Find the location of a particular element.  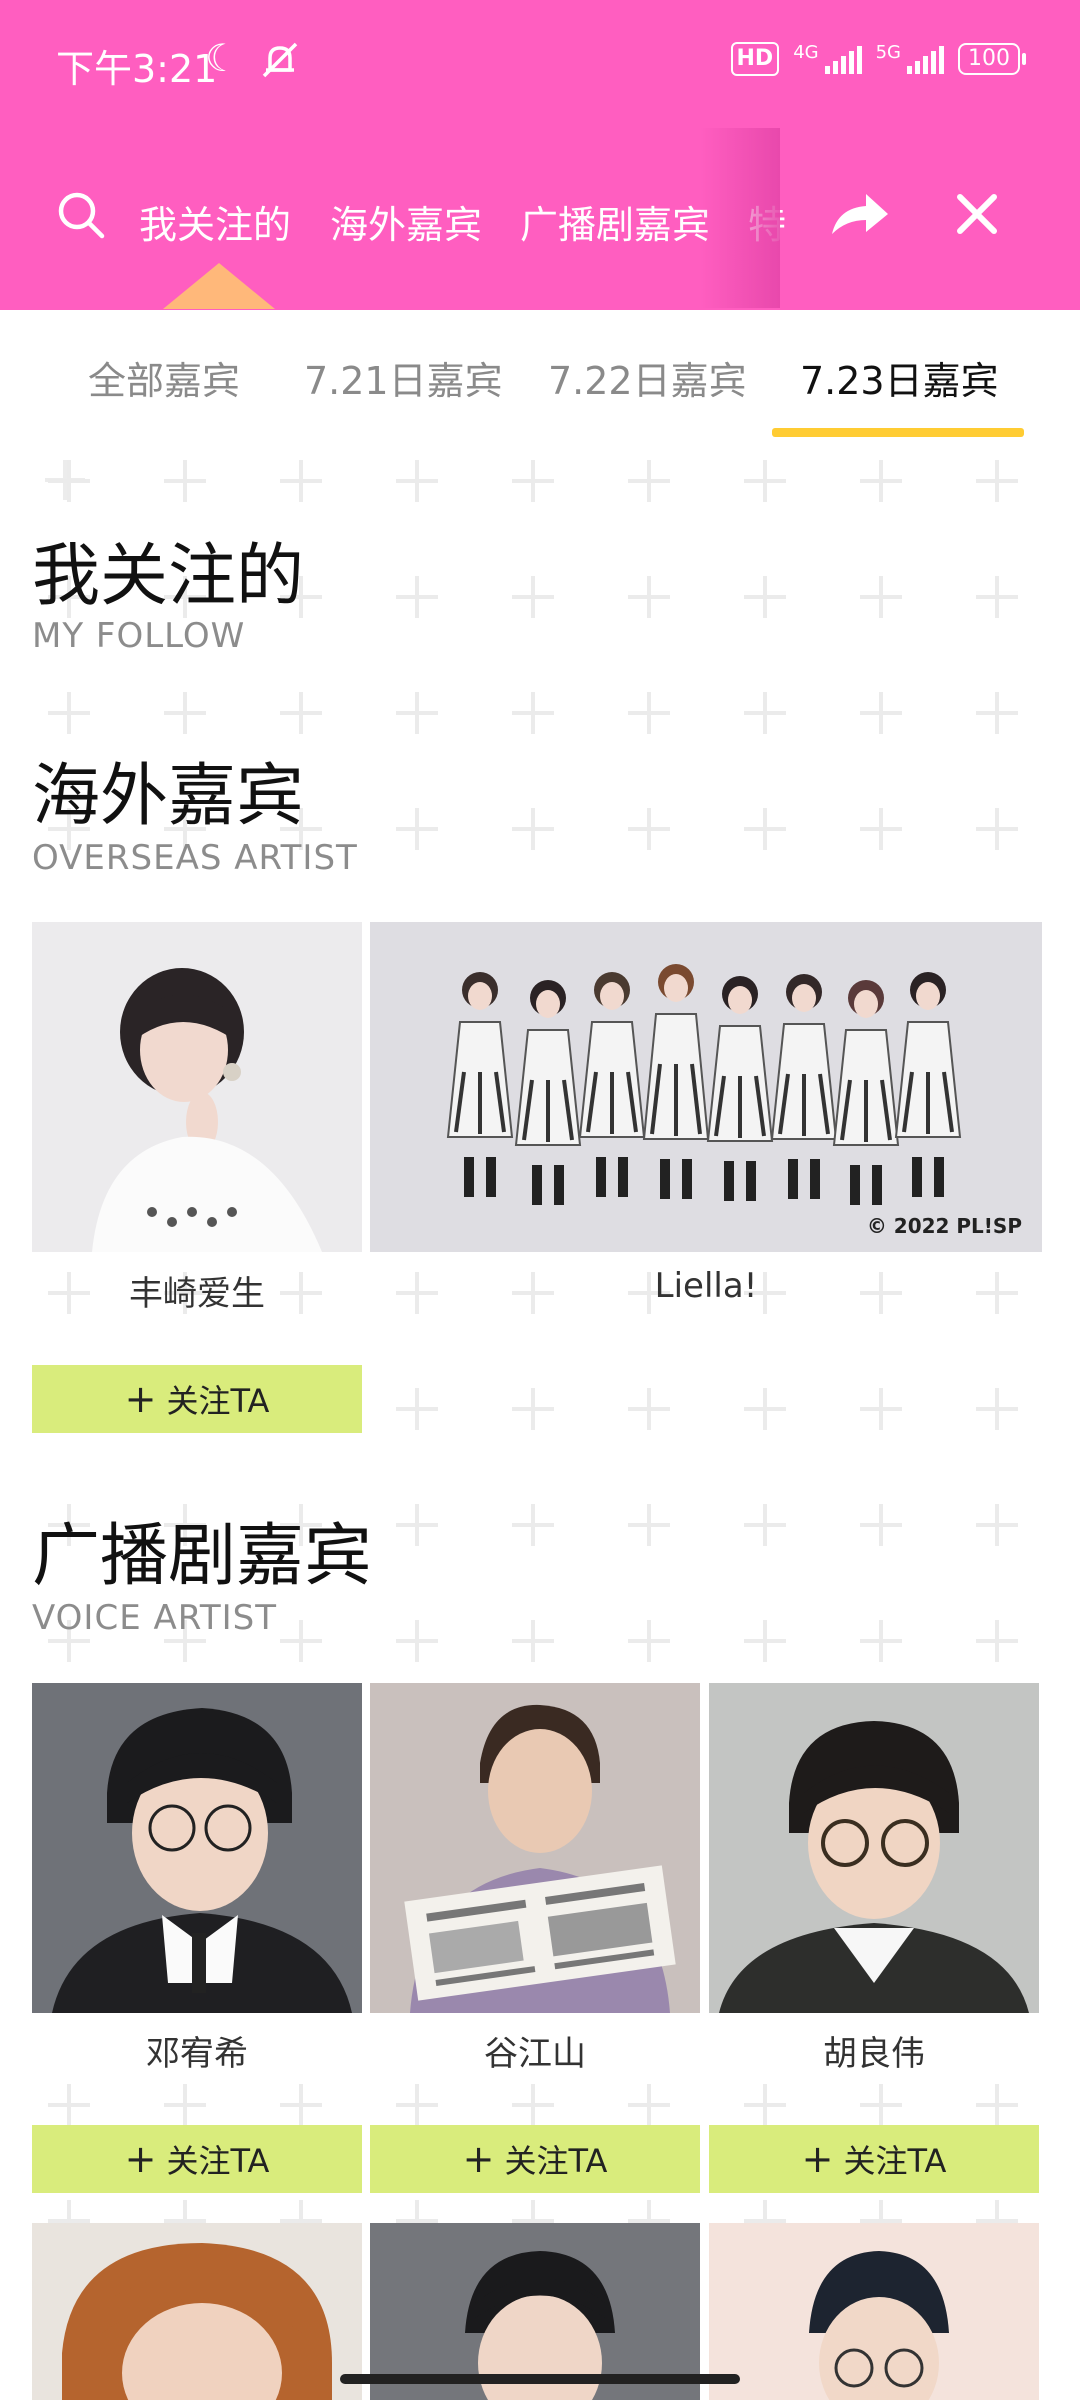

nav-item-voice: 广播剧嘉宾 is located at coordinates (615, 221).